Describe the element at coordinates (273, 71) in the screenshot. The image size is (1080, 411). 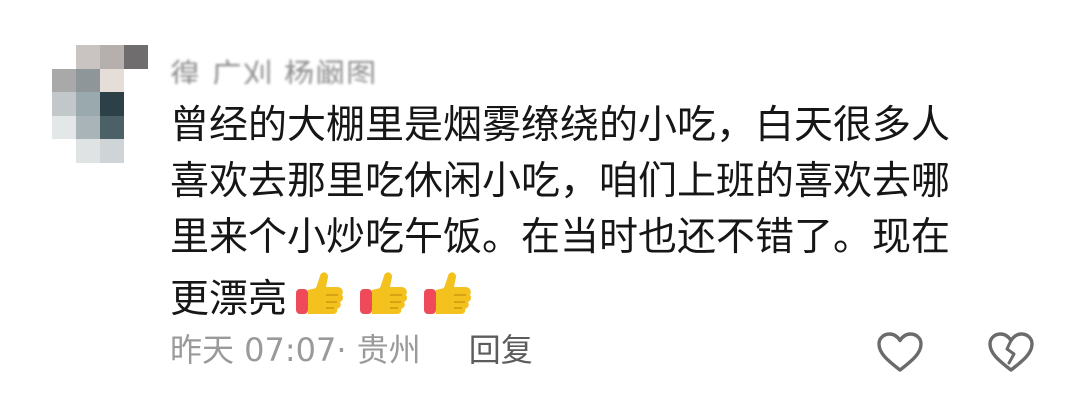
I see `username: 徨 广刈 杨阚图` at that location.